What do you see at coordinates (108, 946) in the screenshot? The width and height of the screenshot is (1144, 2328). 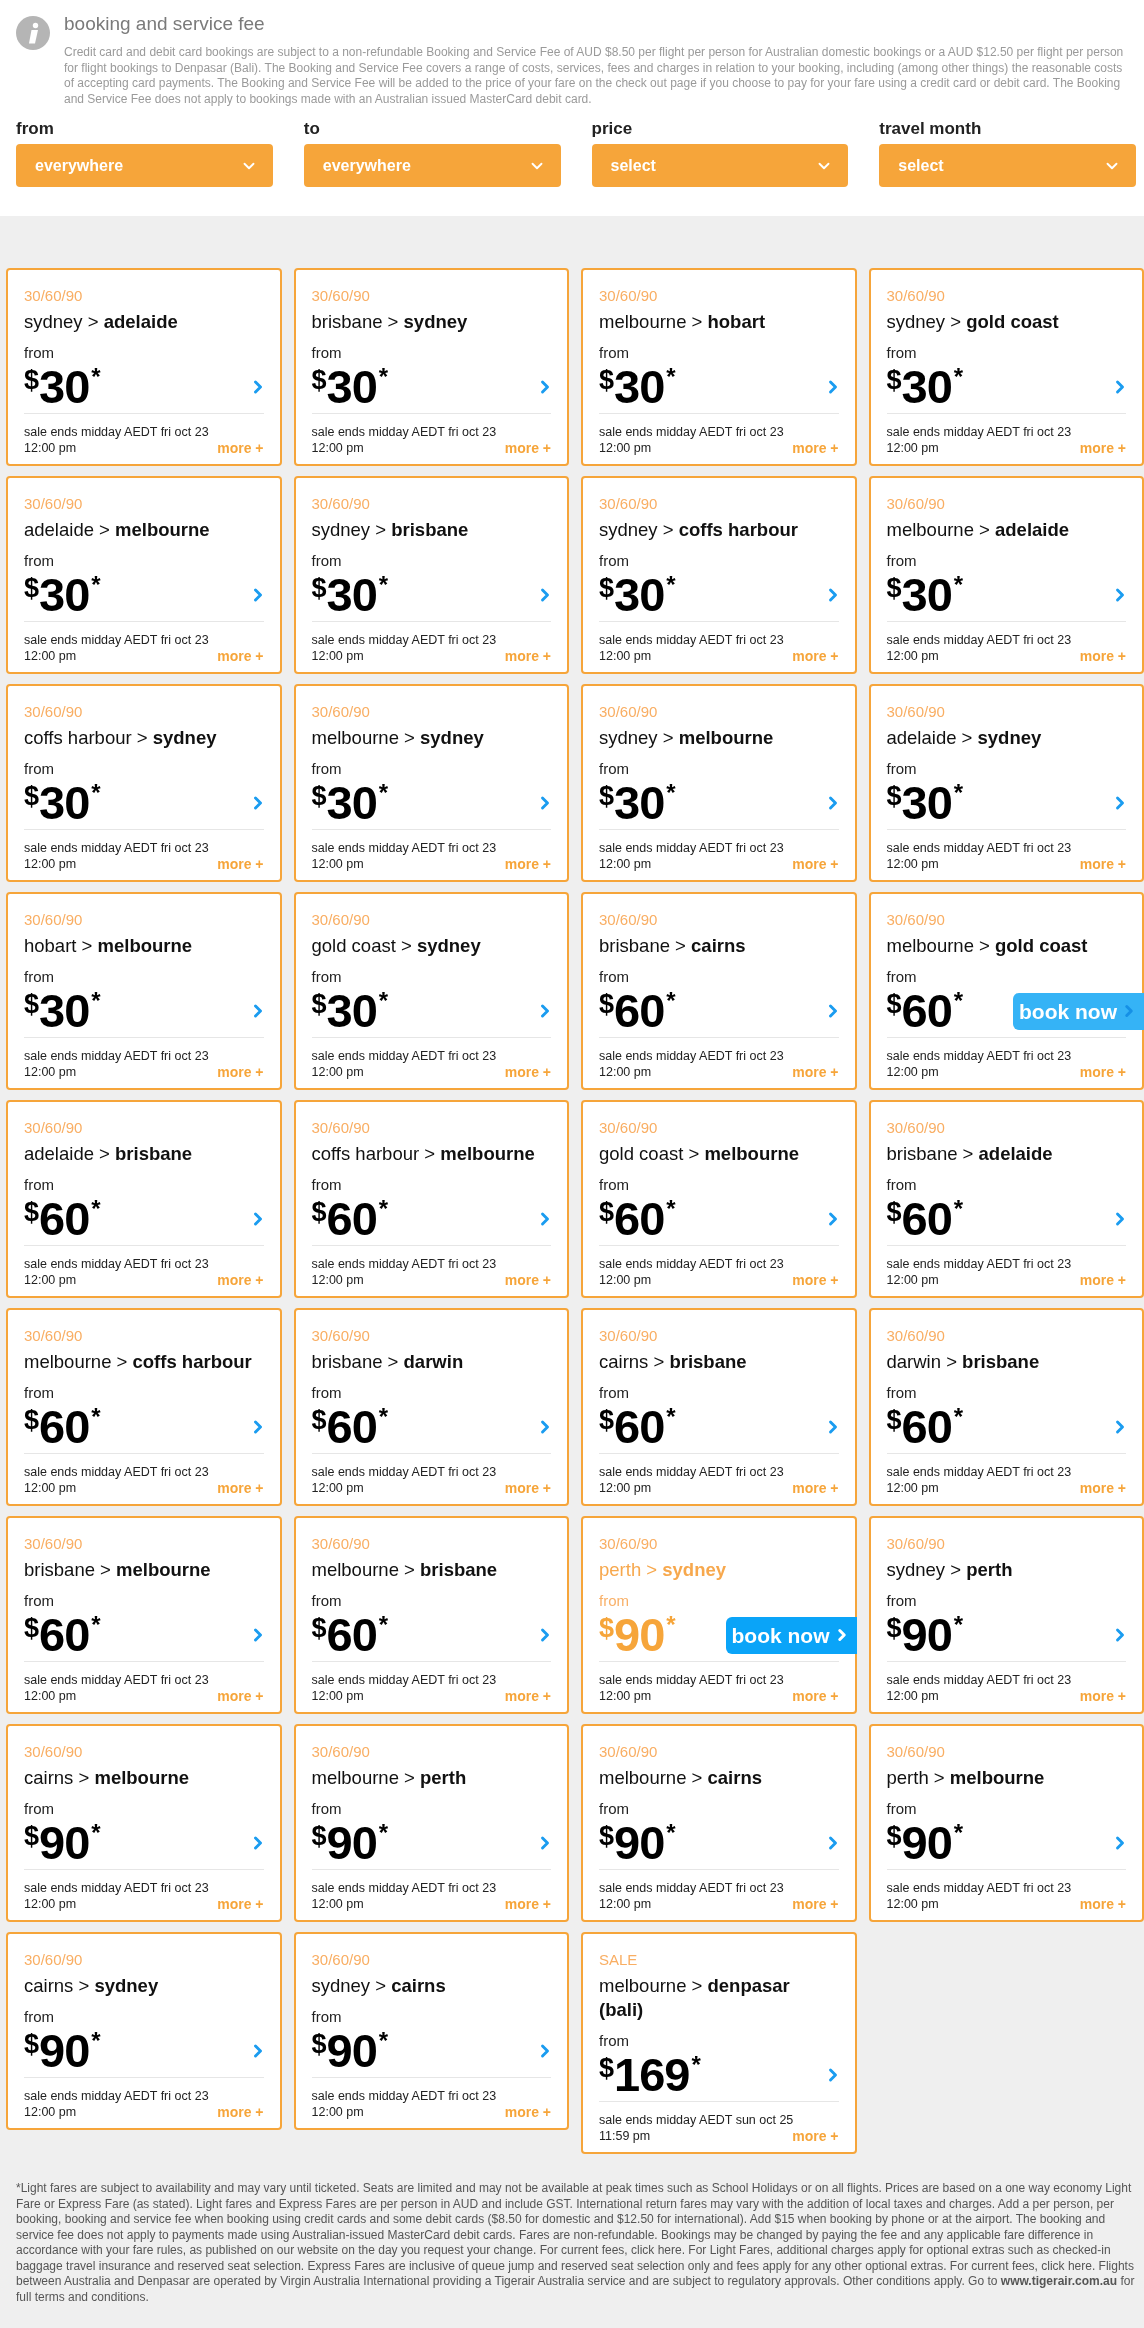 I see `route-title: hobart > melbourne` at bounding box center [108, 946].